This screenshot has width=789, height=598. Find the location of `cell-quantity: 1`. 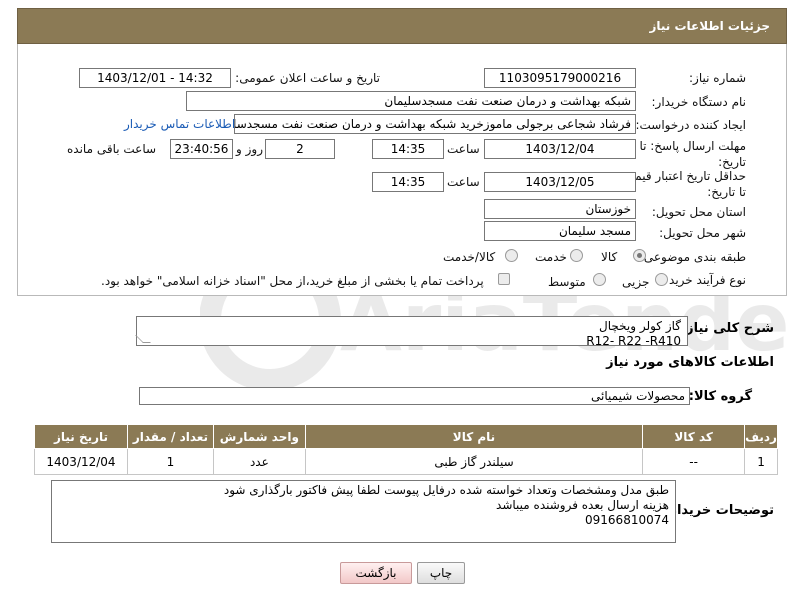

cell-quantity: 1 is located at coordinates (170, 461).